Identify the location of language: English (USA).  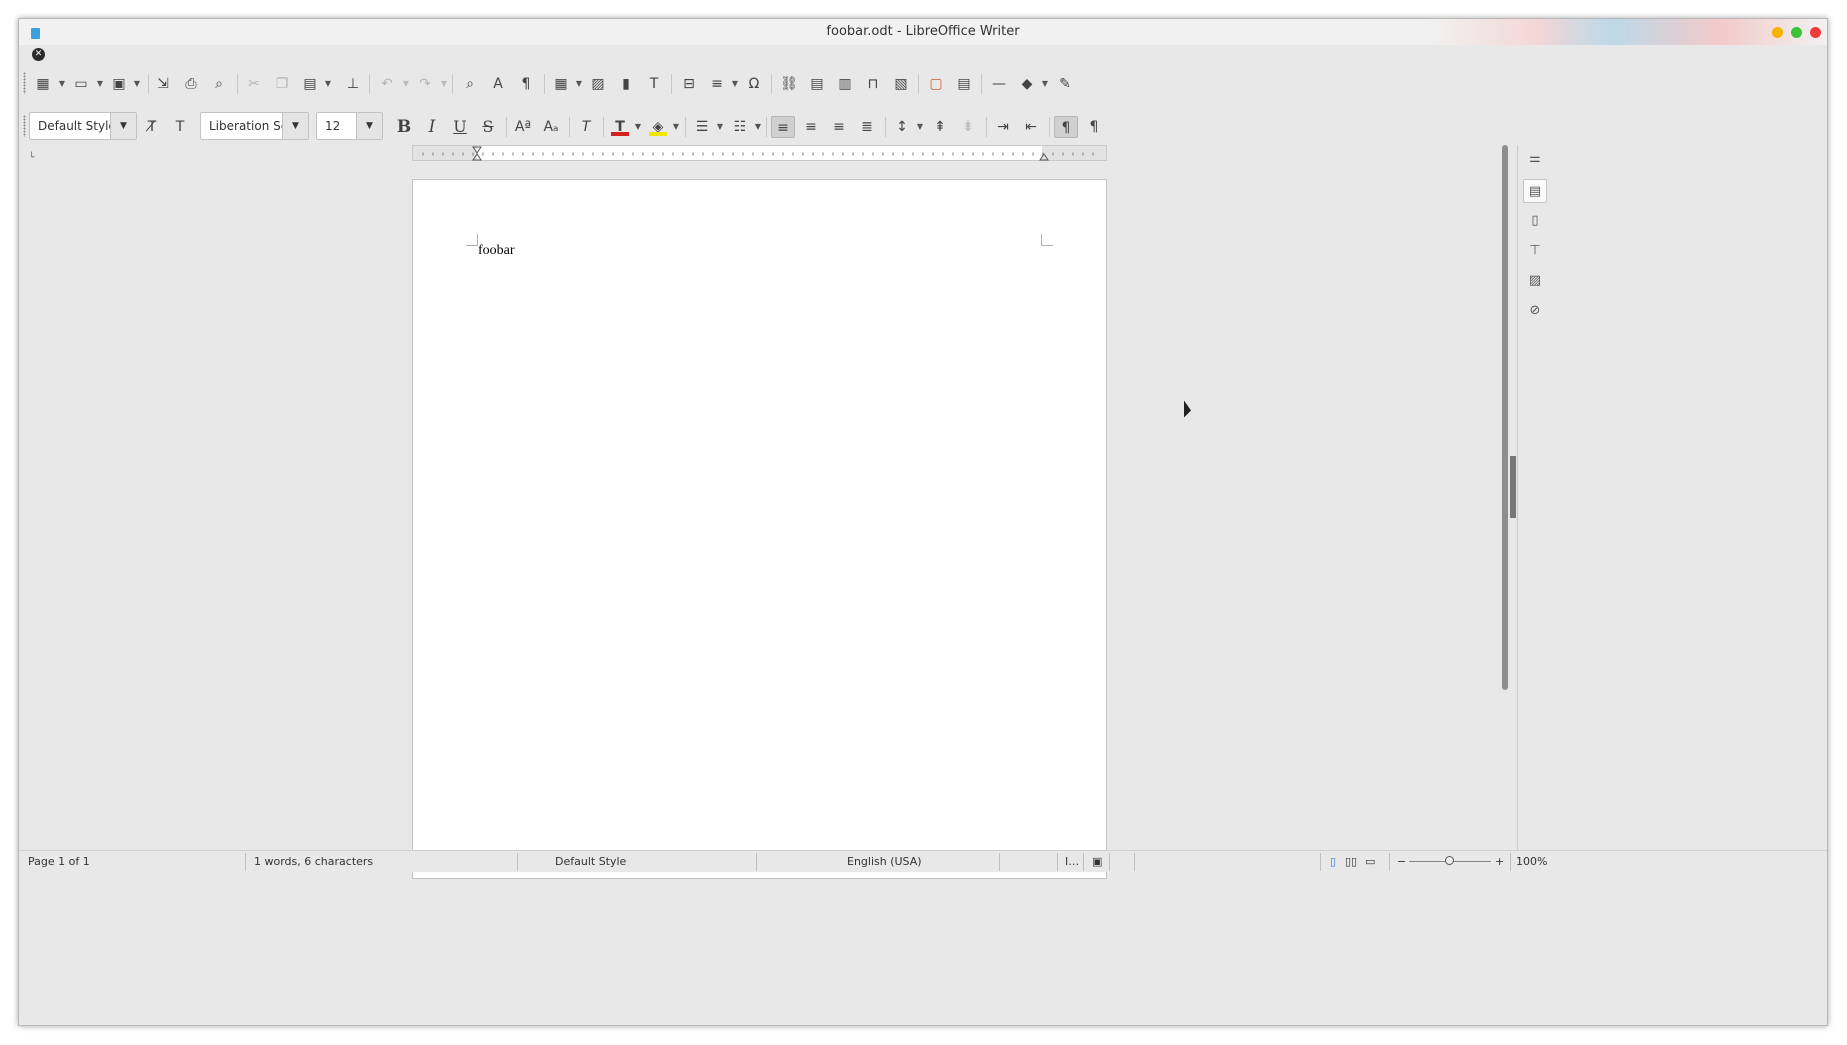
(884, 861).